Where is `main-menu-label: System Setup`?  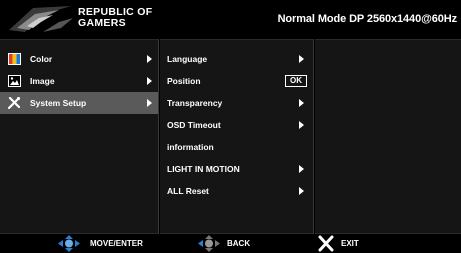 main-menu-label: System Setup is located at coordinates (58, 103).